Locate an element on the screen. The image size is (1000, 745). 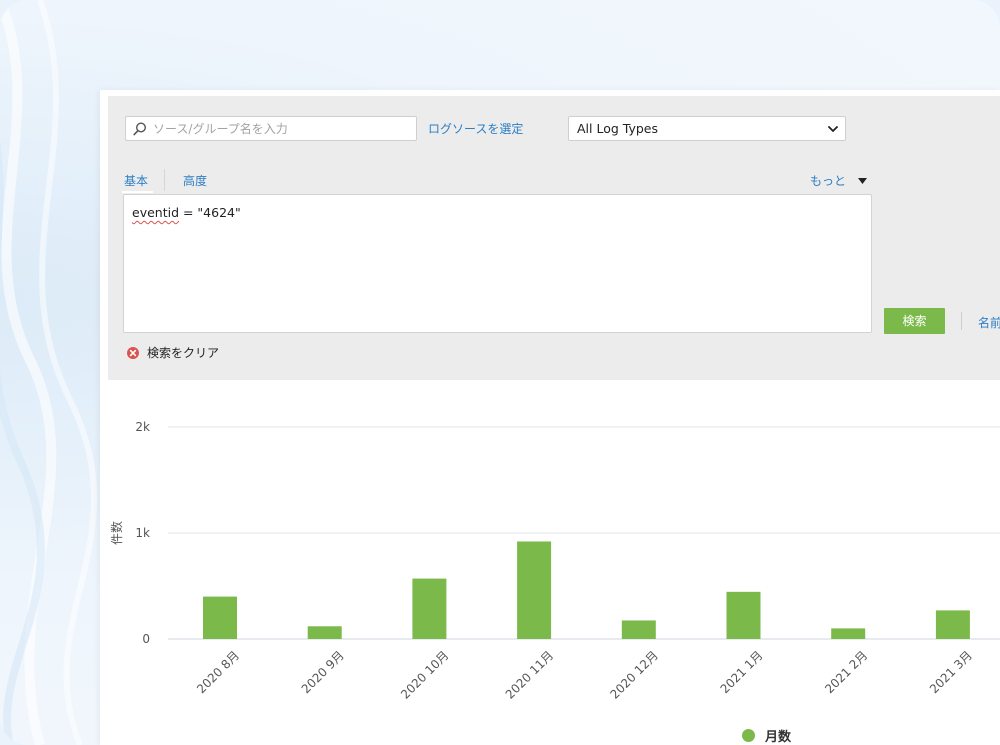
search-button: 検索 is located at coordinates (914, 321).